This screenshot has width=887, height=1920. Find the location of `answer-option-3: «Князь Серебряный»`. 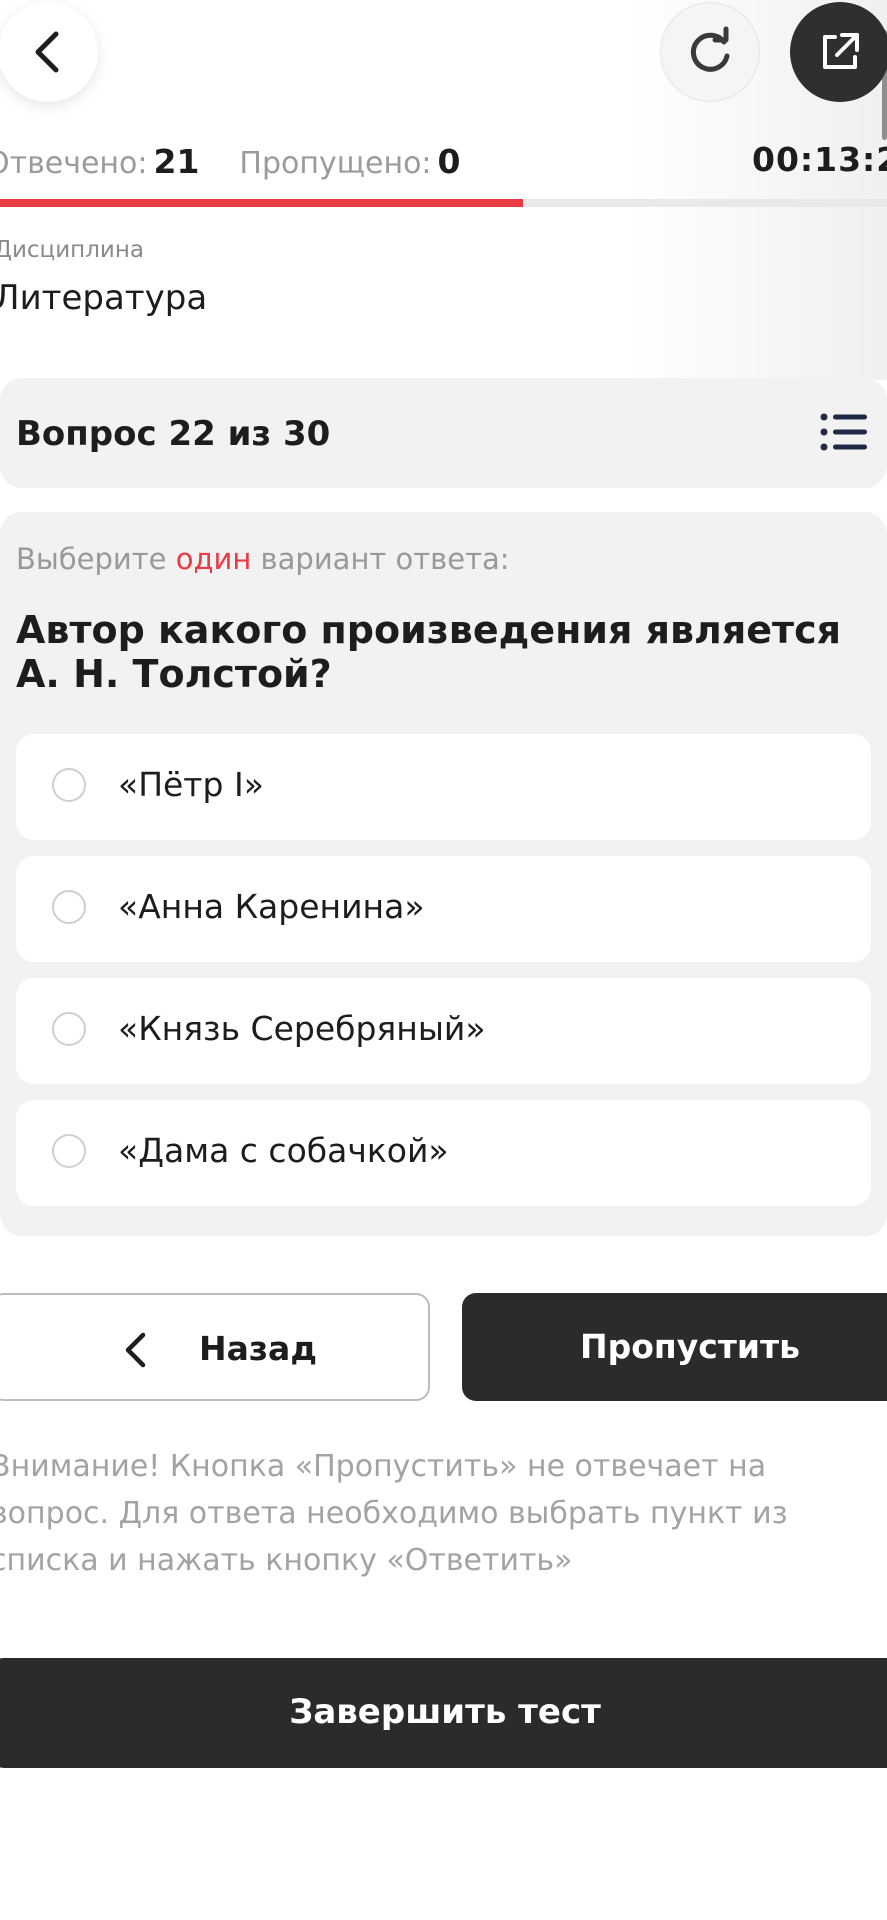

answer-option-3: «Князь Серебряный» is located at coordinates (443, 1031).